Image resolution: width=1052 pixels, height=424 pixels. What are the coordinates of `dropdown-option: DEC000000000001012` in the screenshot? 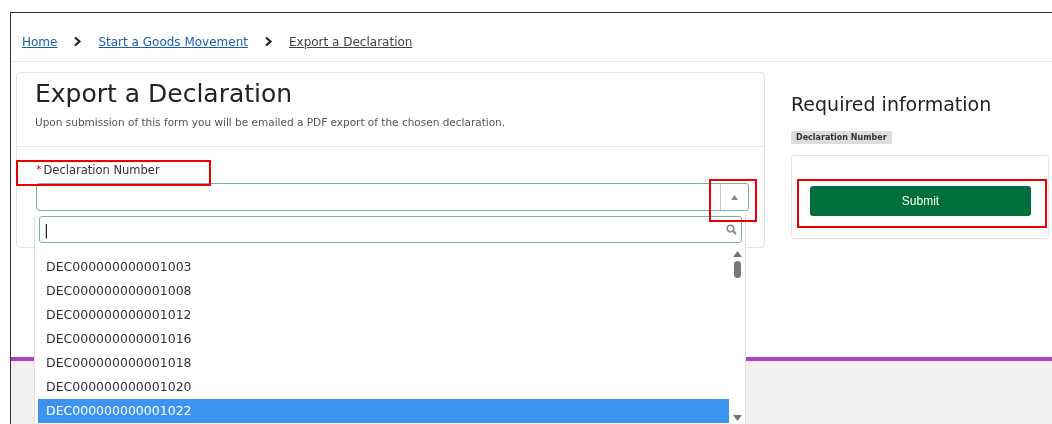 It's located at (383, 315).